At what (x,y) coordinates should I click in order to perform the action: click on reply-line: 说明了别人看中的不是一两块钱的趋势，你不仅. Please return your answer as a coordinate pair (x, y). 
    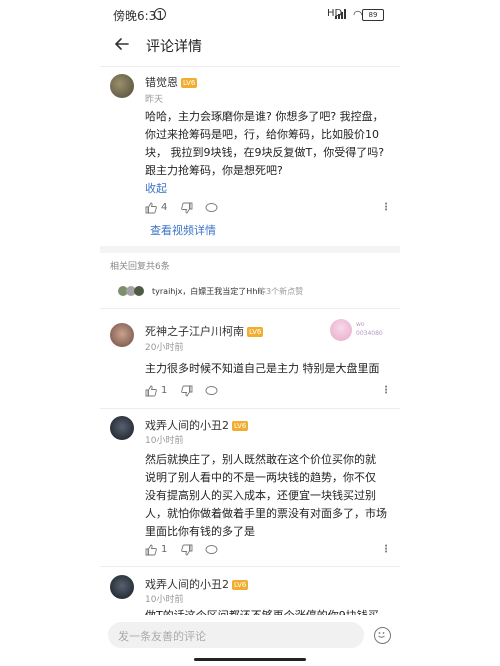
    Looking at the image, I should click on (260, 477).